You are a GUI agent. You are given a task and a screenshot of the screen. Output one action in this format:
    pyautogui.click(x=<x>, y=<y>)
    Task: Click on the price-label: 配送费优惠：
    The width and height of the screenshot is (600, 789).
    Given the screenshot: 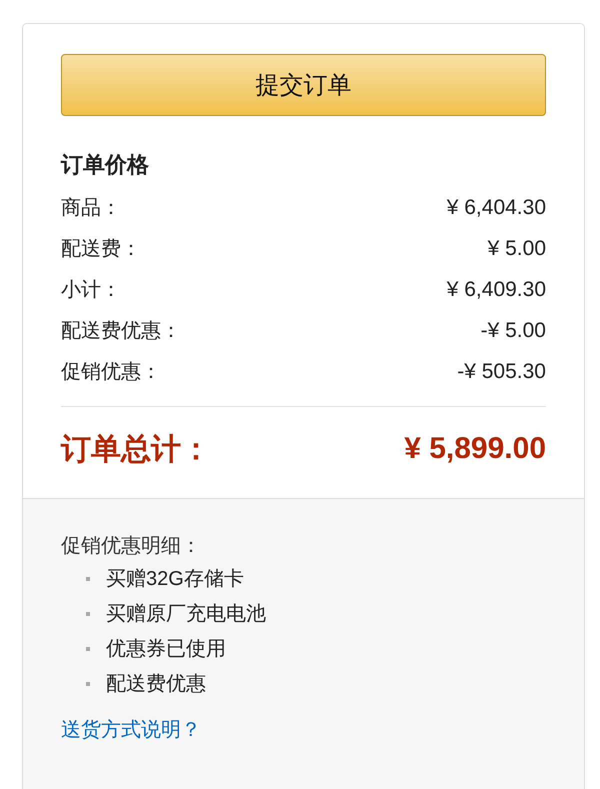 What is the action you would take?
    pyautogui.click(x=121, y=331)
    